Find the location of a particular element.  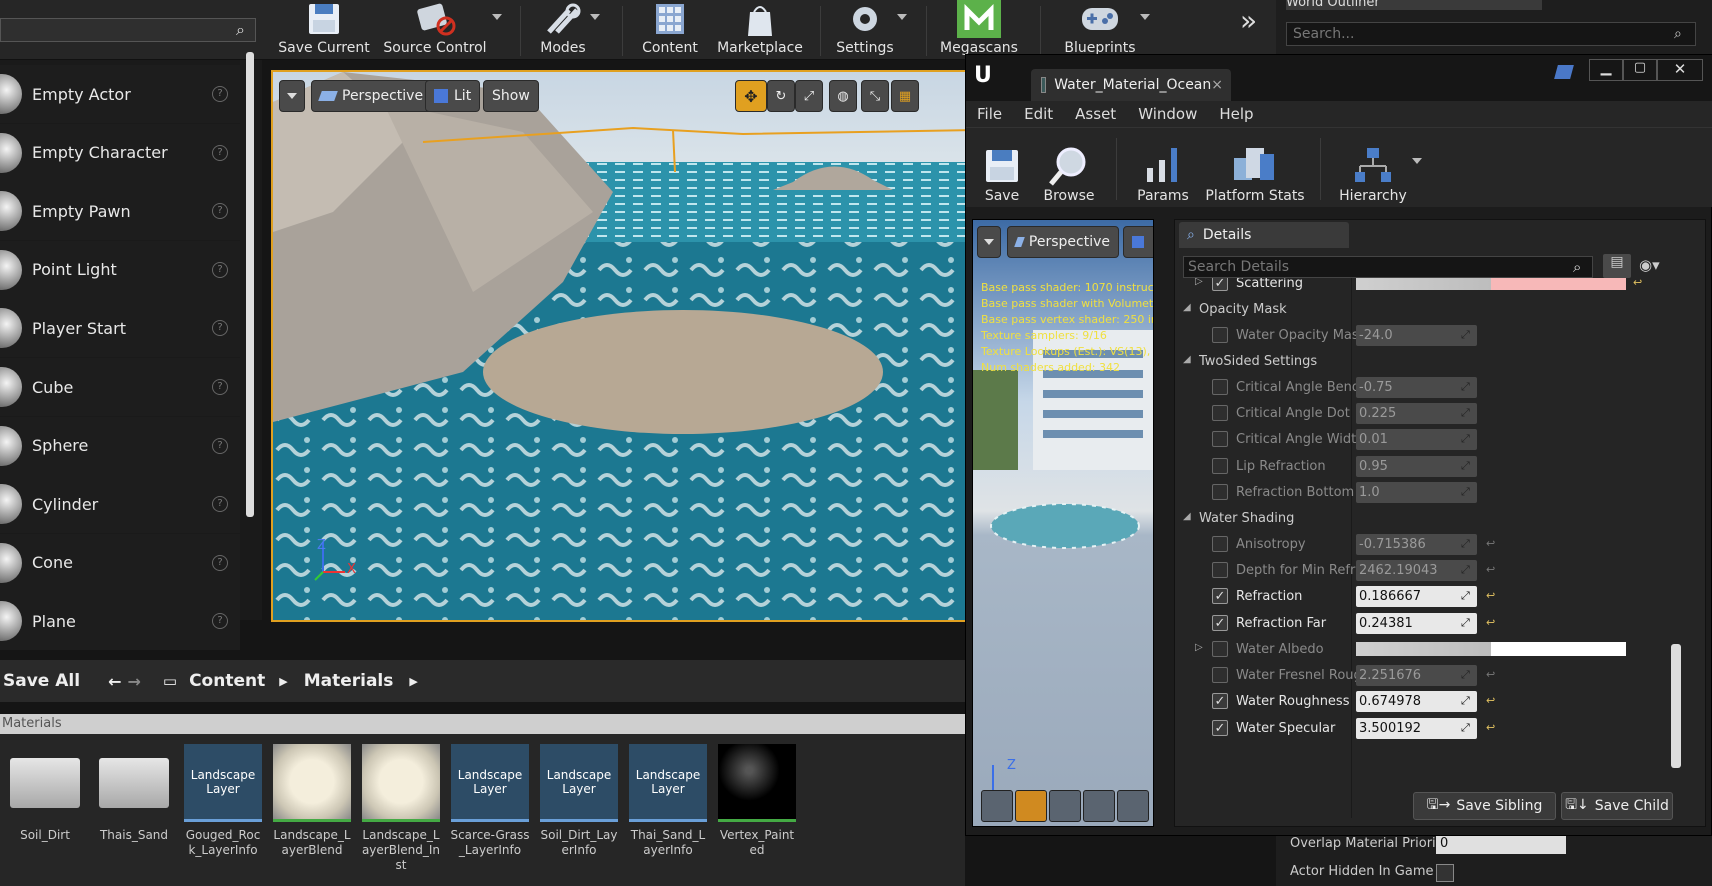

property-value-field: 0.95 is located at coordinates (1416, 466).